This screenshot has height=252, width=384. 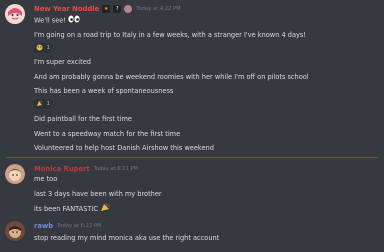 I want to click on message-line: We'll see!, so click(x=57, y=20).